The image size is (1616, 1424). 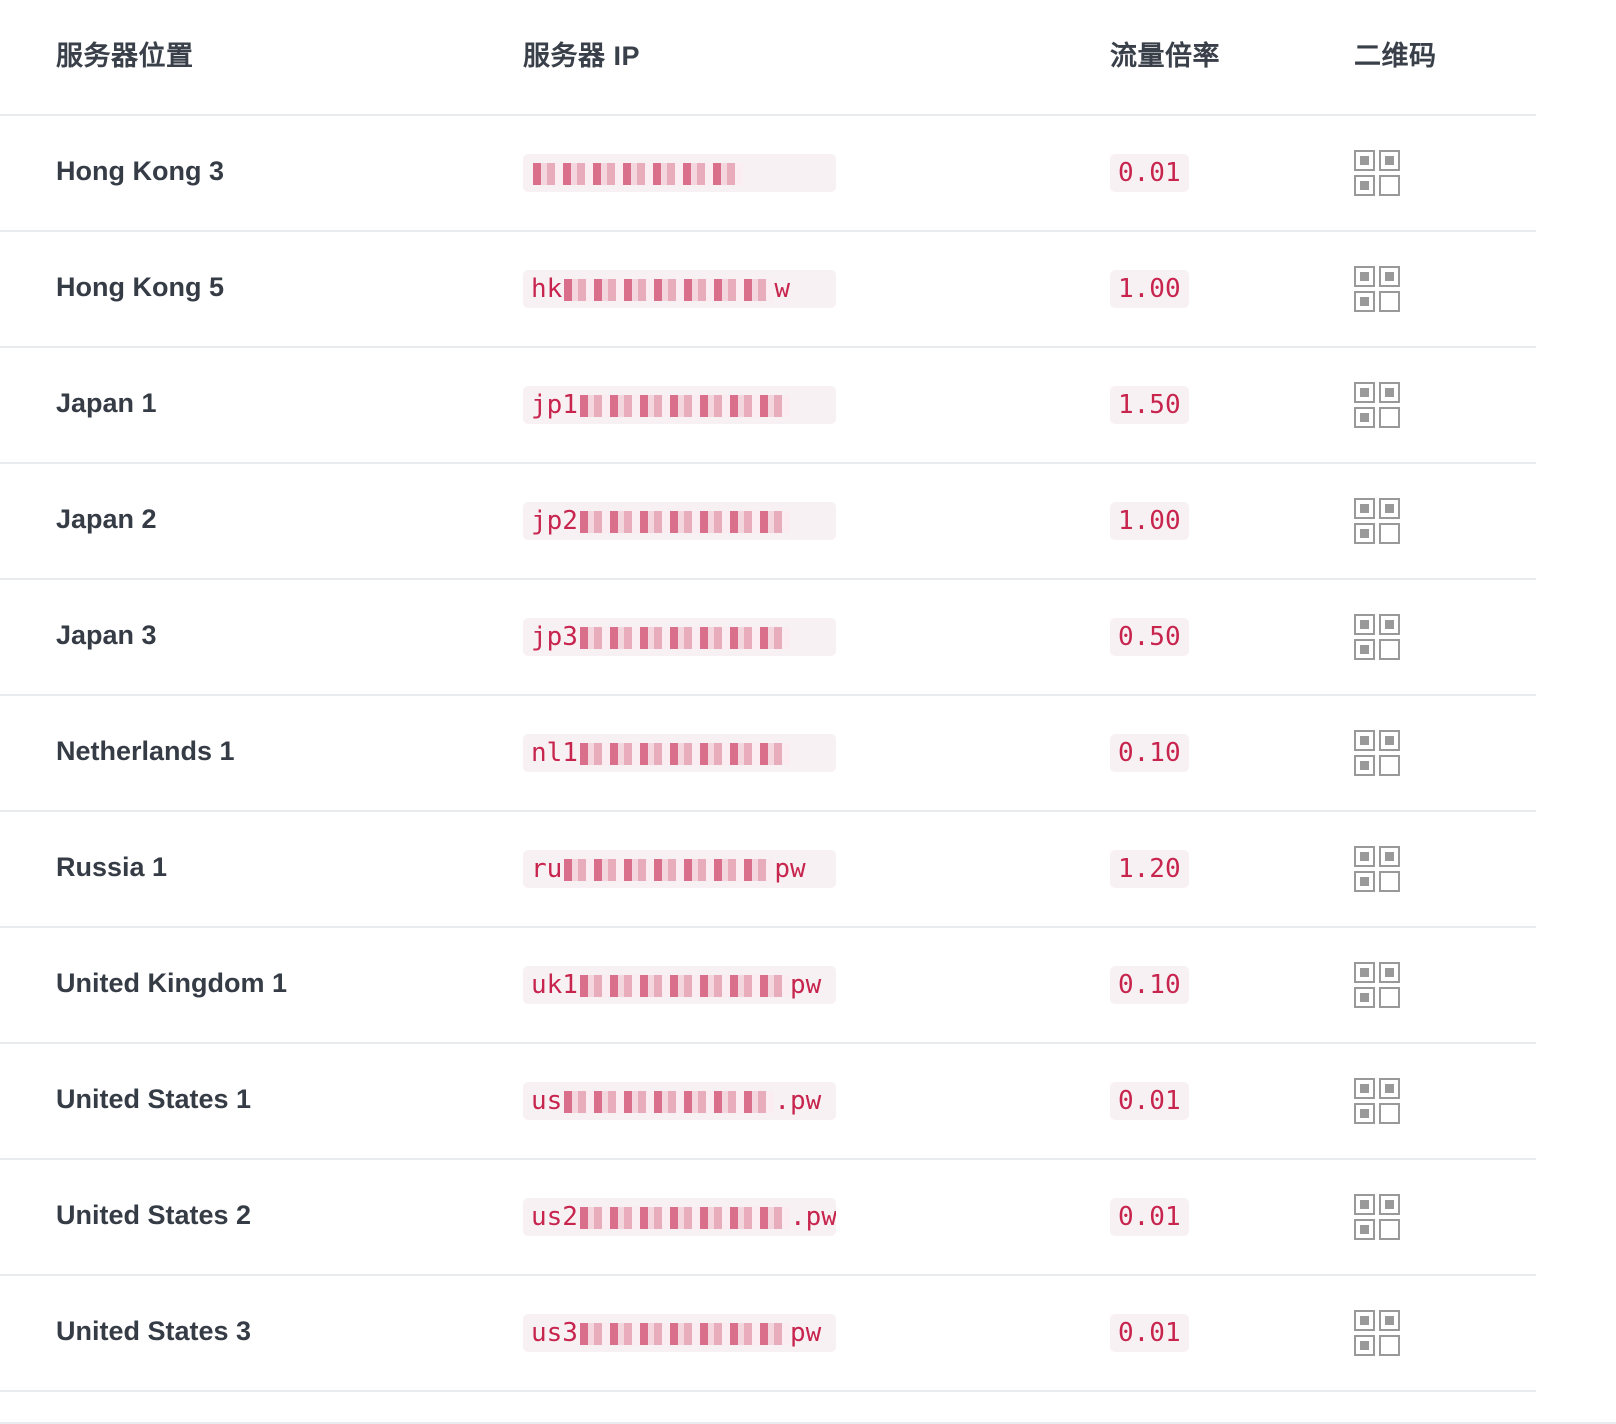 I want to click on table-row: Hong Kong 5 hk w 1.00, so click(x=768, y=290).